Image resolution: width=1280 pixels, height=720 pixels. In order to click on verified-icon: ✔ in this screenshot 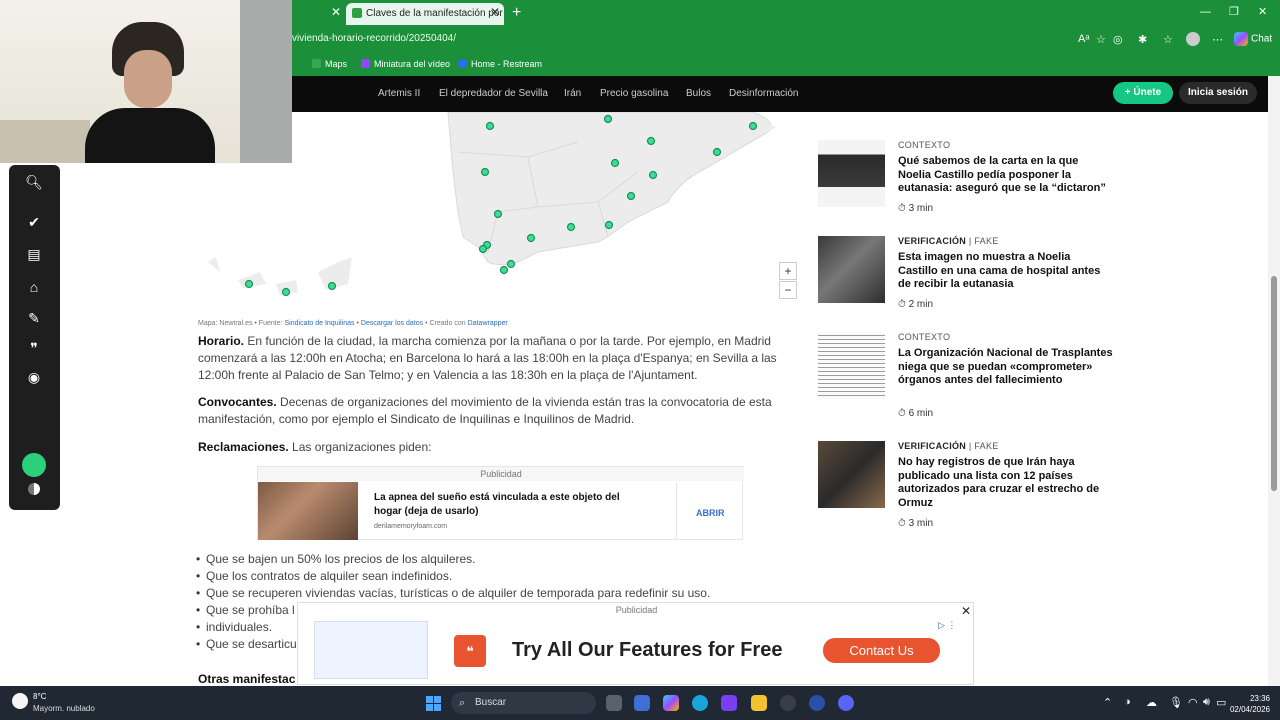, I will do `click(34, 222)`.